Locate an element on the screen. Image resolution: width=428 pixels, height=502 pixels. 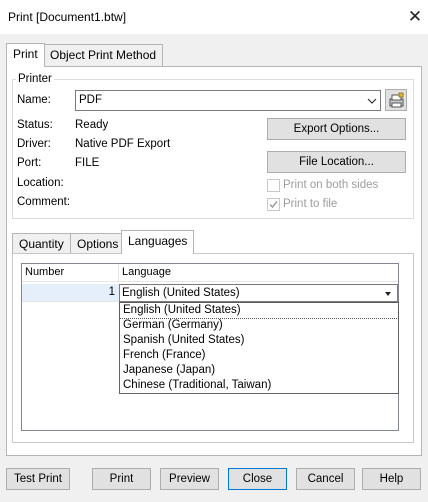
printer-name-select: PDF is located at coordinates (228, 100).